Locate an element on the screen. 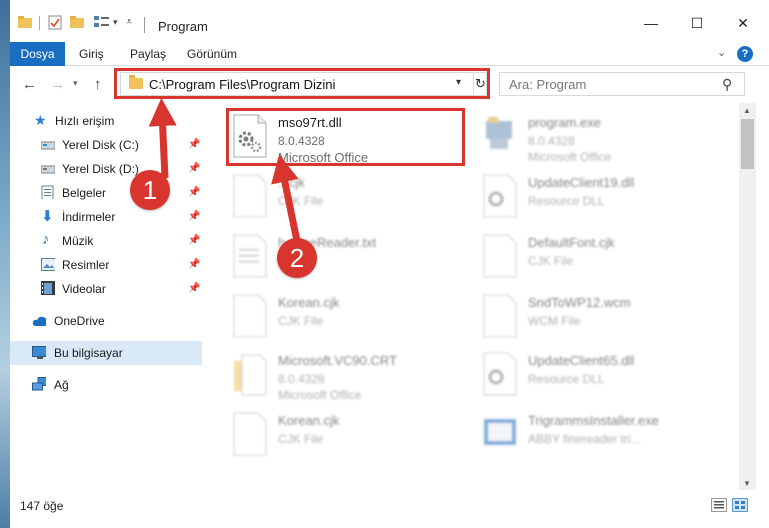 The width and height of the screenshot is (769, 528). sidebar-item-videos: Videolar 📌 is located at coordinates (106, 289).